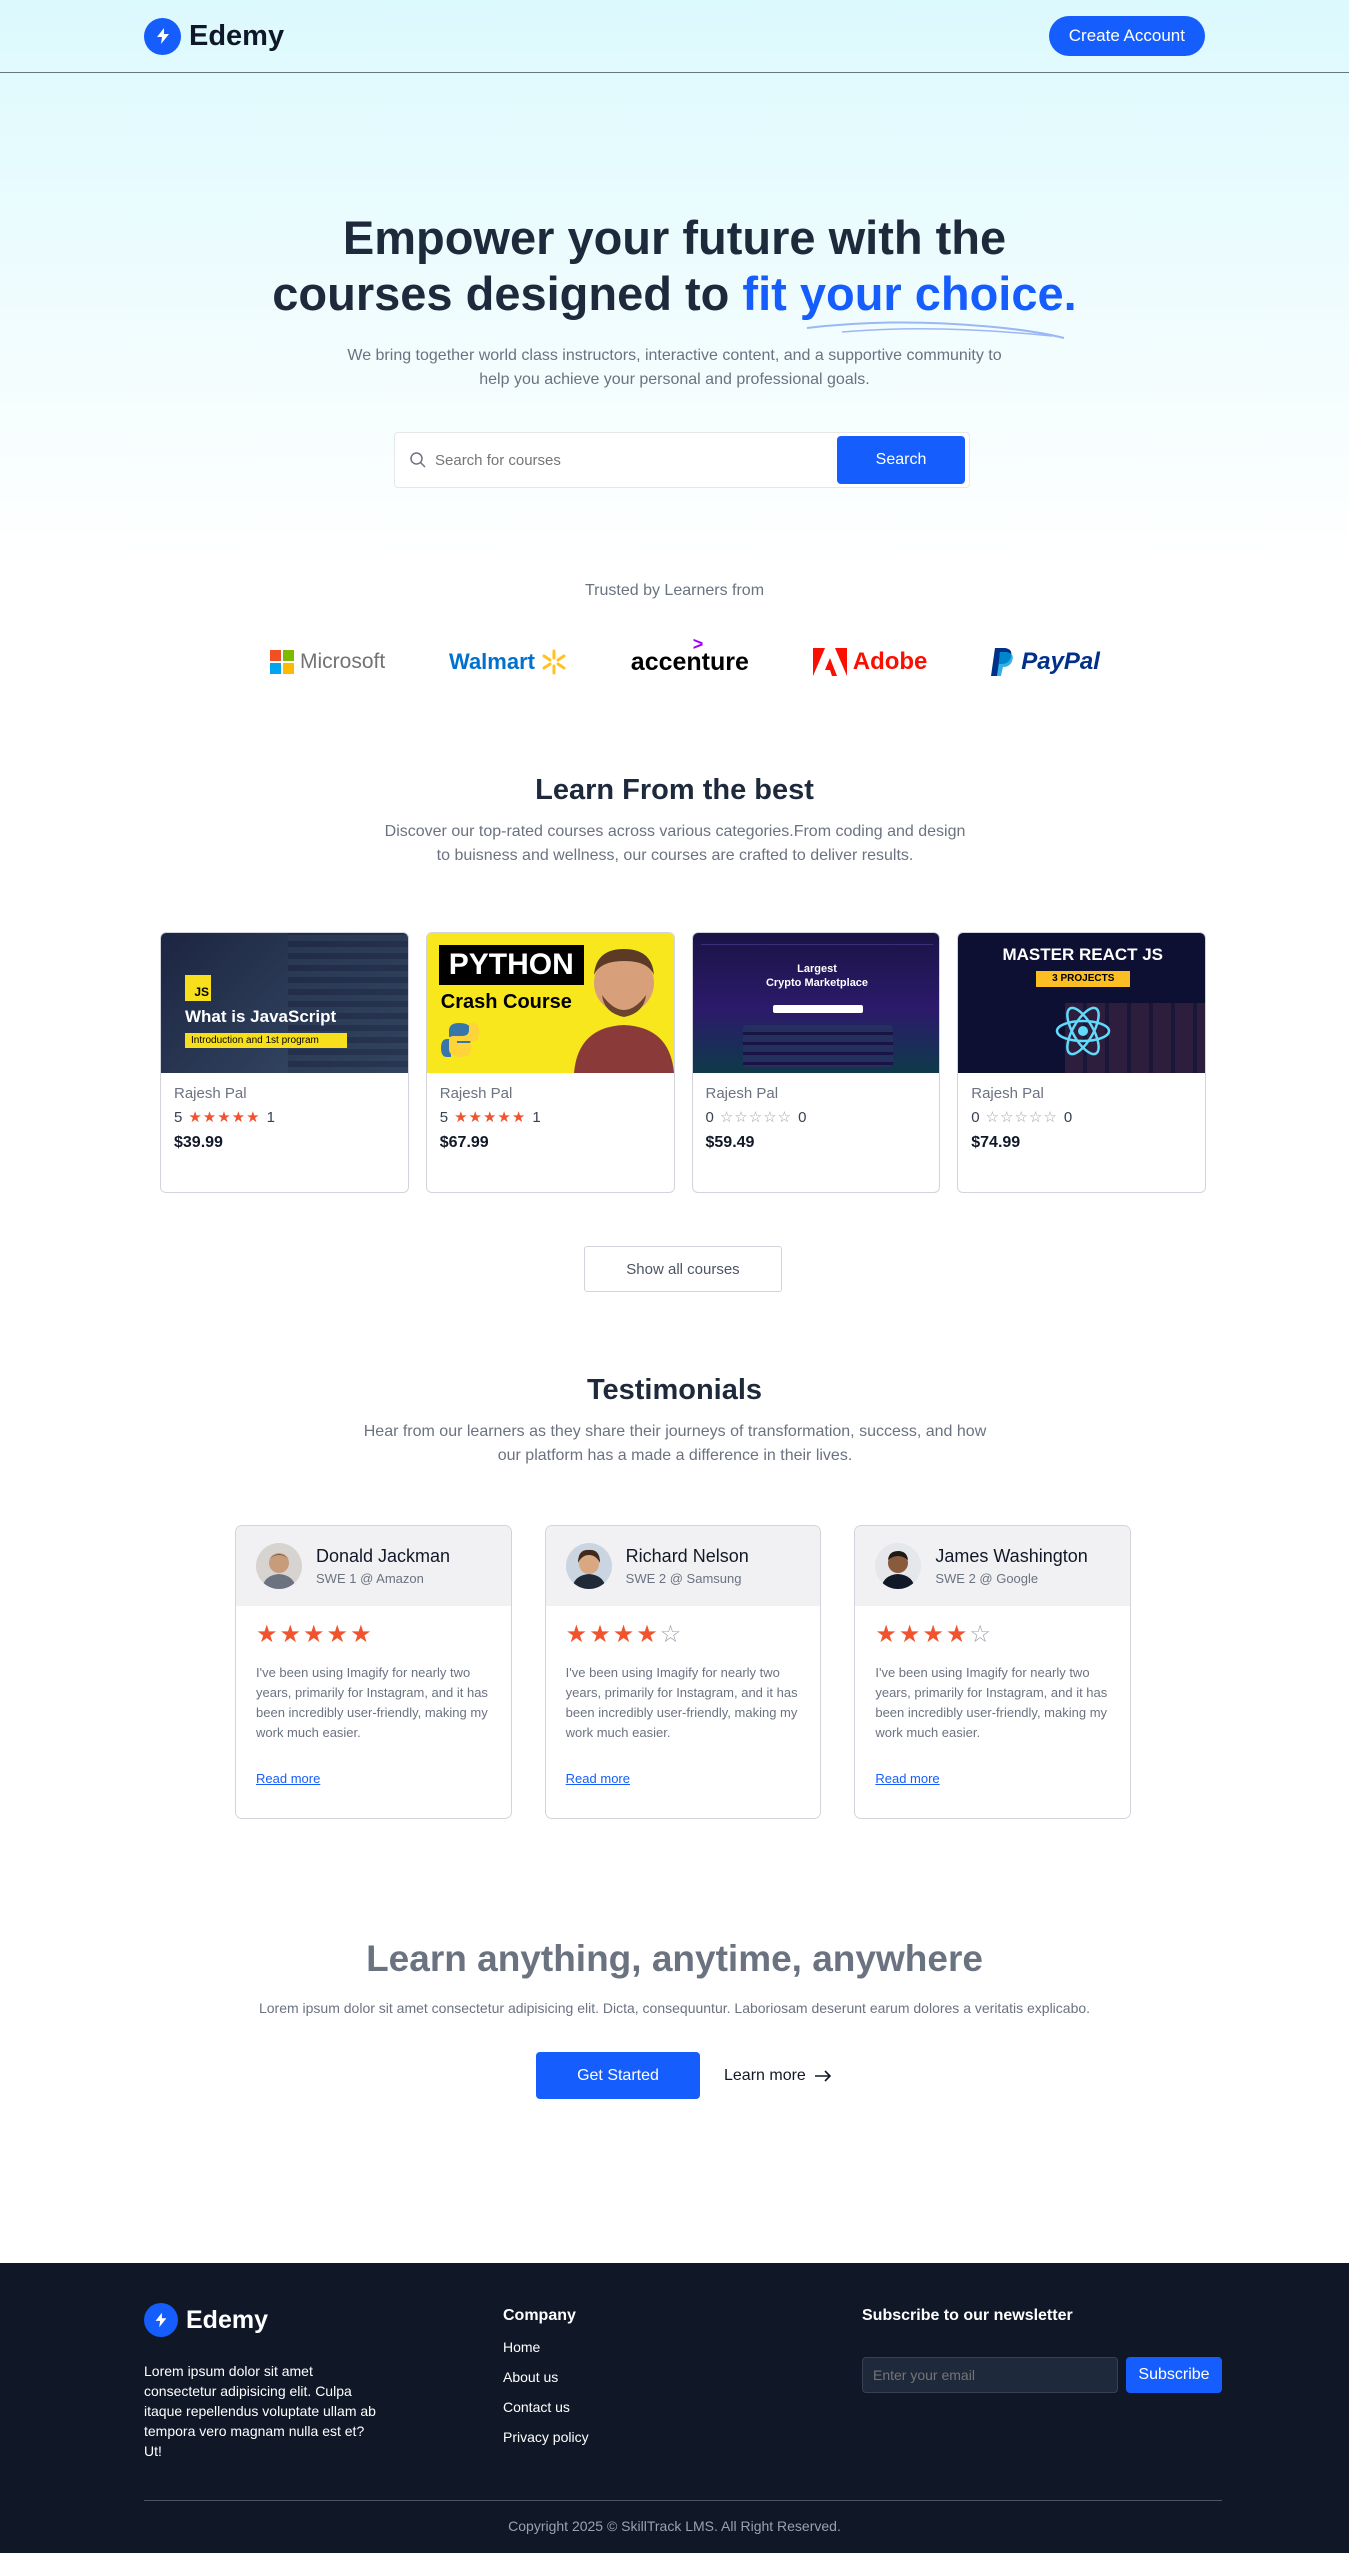 The width and height of the screenshot is (1349, 2553). Describe the element at coordinates (683, 1578) in the screenshot. I see `testimonial-role: SWE 2 @ Samsung` at that location.